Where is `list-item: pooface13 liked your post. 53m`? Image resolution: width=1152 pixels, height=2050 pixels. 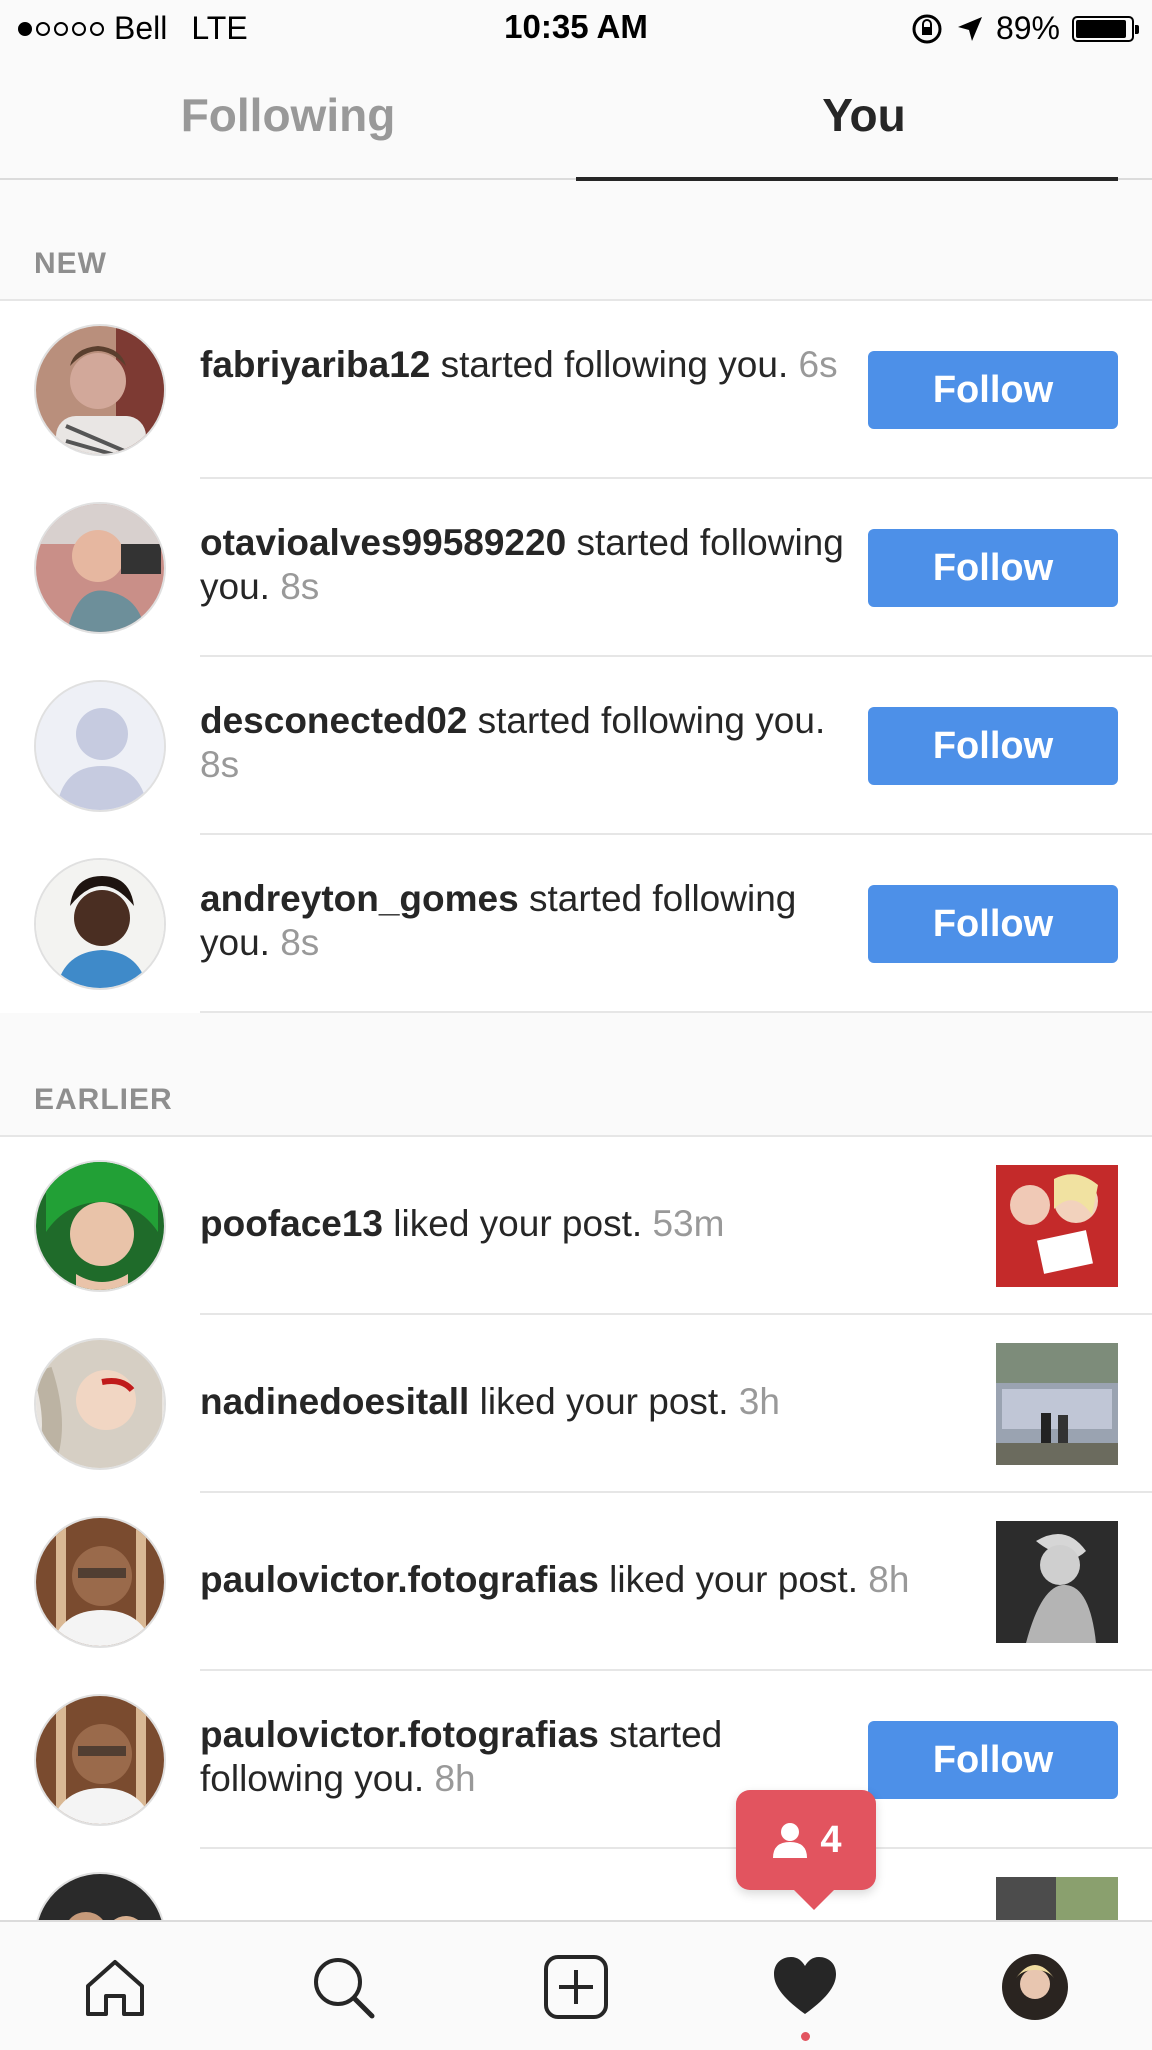 list-item: pooface13 liked your post. 53m is located at coordinates (576, 1226).